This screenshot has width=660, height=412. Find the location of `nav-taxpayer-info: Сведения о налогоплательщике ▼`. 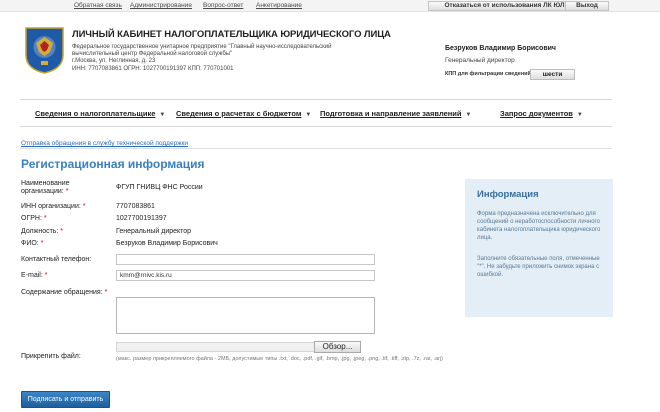

nav-taxpayer-info: Сведения о налогоплательщике ▼ is located at coordinates (100, 113).